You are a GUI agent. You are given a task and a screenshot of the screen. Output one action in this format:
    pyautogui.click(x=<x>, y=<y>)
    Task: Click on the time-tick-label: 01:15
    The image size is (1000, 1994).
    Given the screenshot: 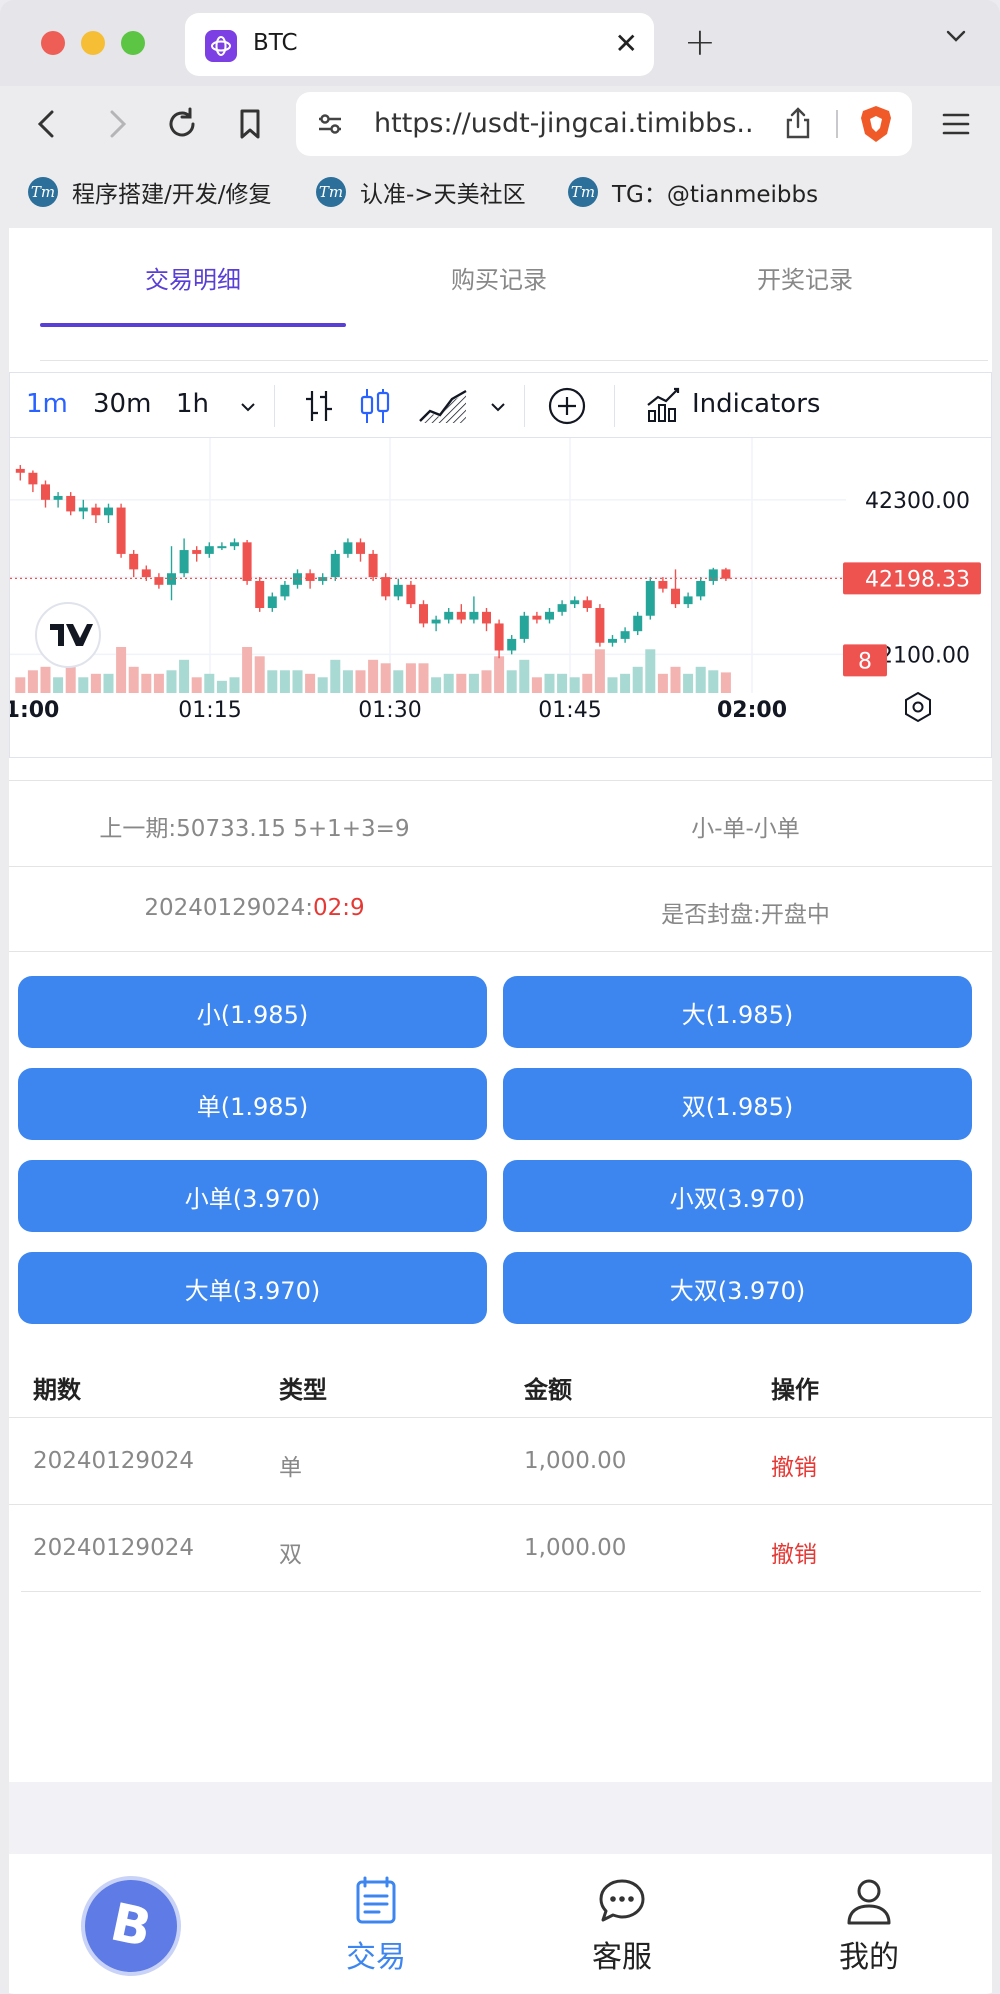 What is the action you would take?
    pyautogui.click(x=209, y=710)
    